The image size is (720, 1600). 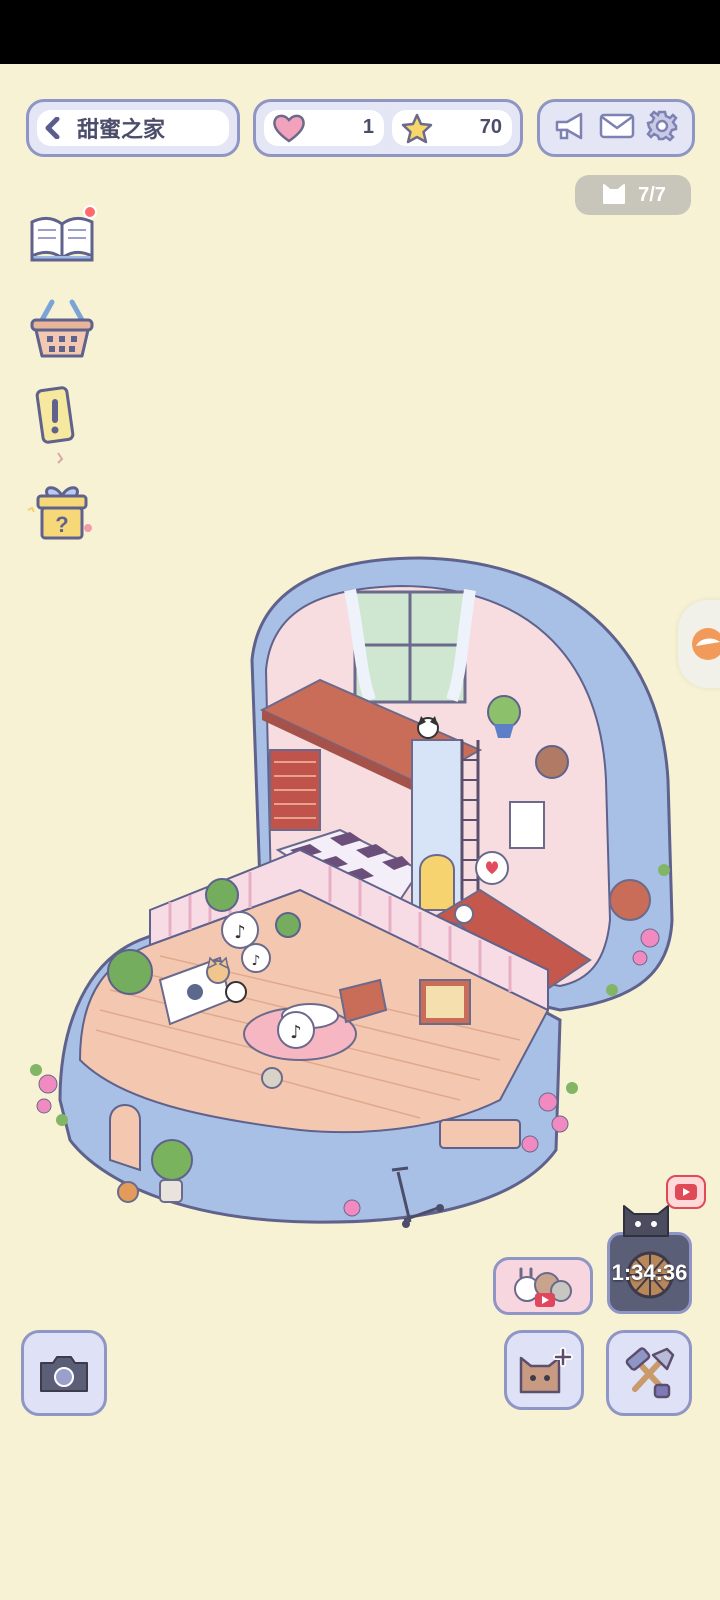 I want to click on hearts-value: 1, so click(x=368, y=127).